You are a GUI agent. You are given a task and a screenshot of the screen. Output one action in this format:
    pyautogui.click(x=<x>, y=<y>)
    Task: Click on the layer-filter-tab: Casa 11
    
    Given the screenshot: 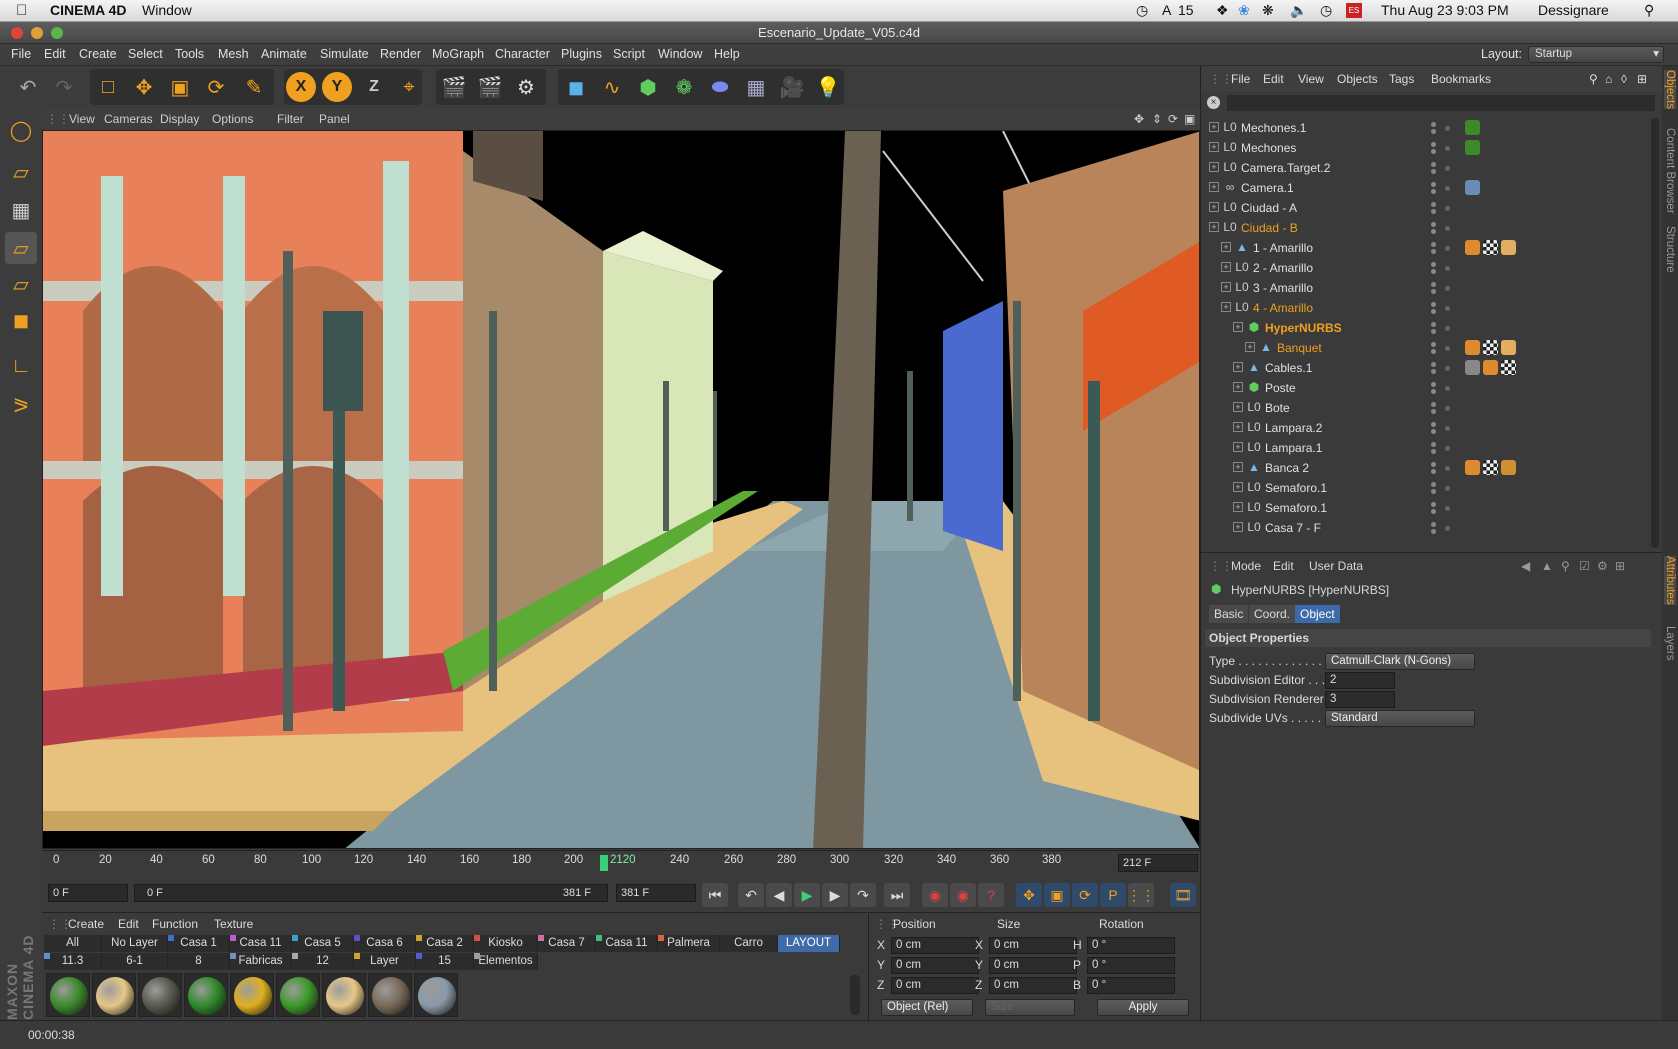 What is the action you would take?
    pyautogui.click(x=627, y=943)
    